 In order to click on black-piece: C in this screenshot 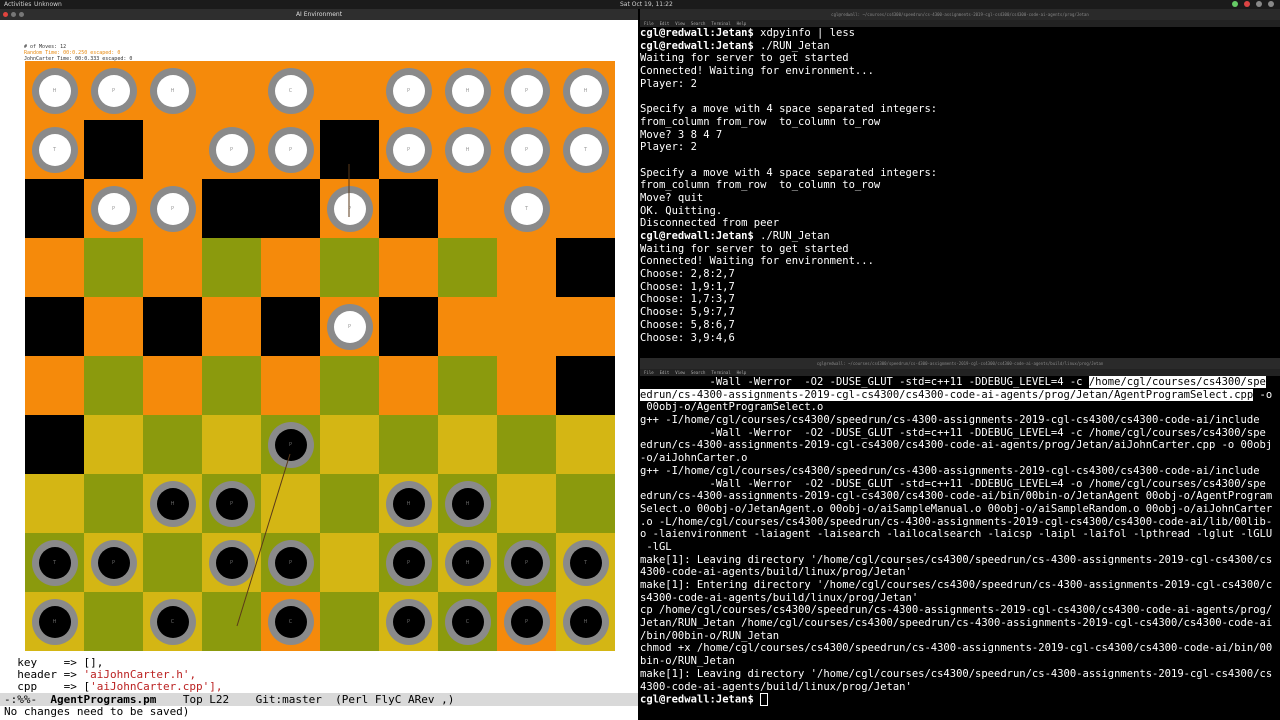, I will do `click(467, 621)`.